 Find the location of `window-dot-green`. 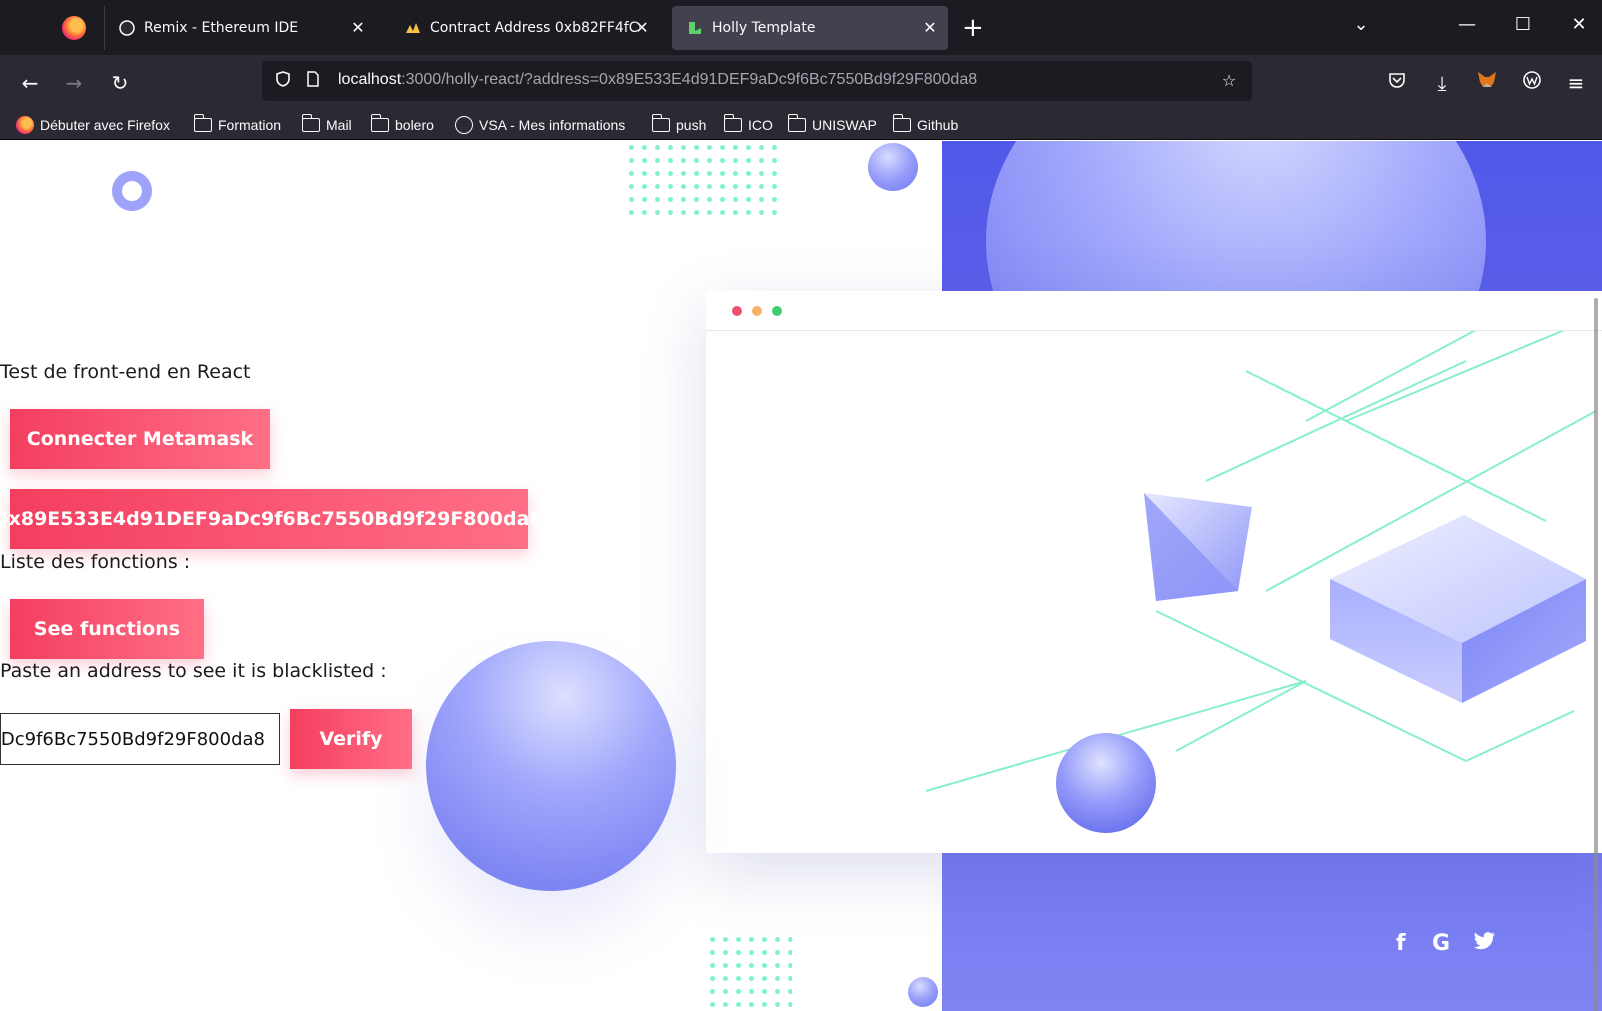

window-dot-green is located at coordinates (777, 311).